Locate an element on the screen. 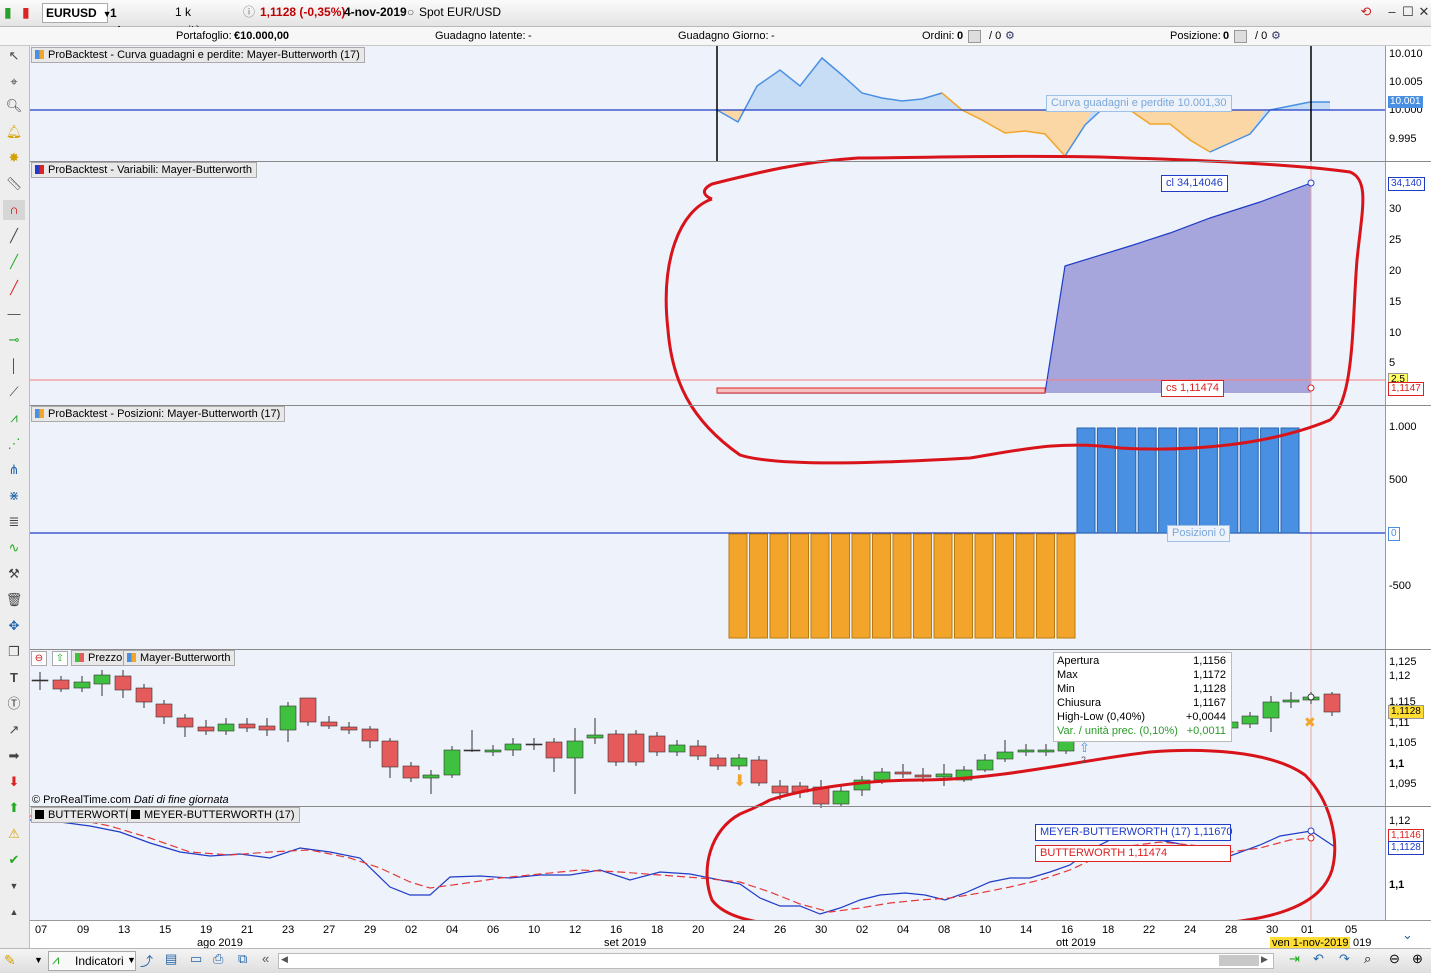 This screenshot has height=973, width=1431. date-tick: 21 is located at coordinates (247, 930).